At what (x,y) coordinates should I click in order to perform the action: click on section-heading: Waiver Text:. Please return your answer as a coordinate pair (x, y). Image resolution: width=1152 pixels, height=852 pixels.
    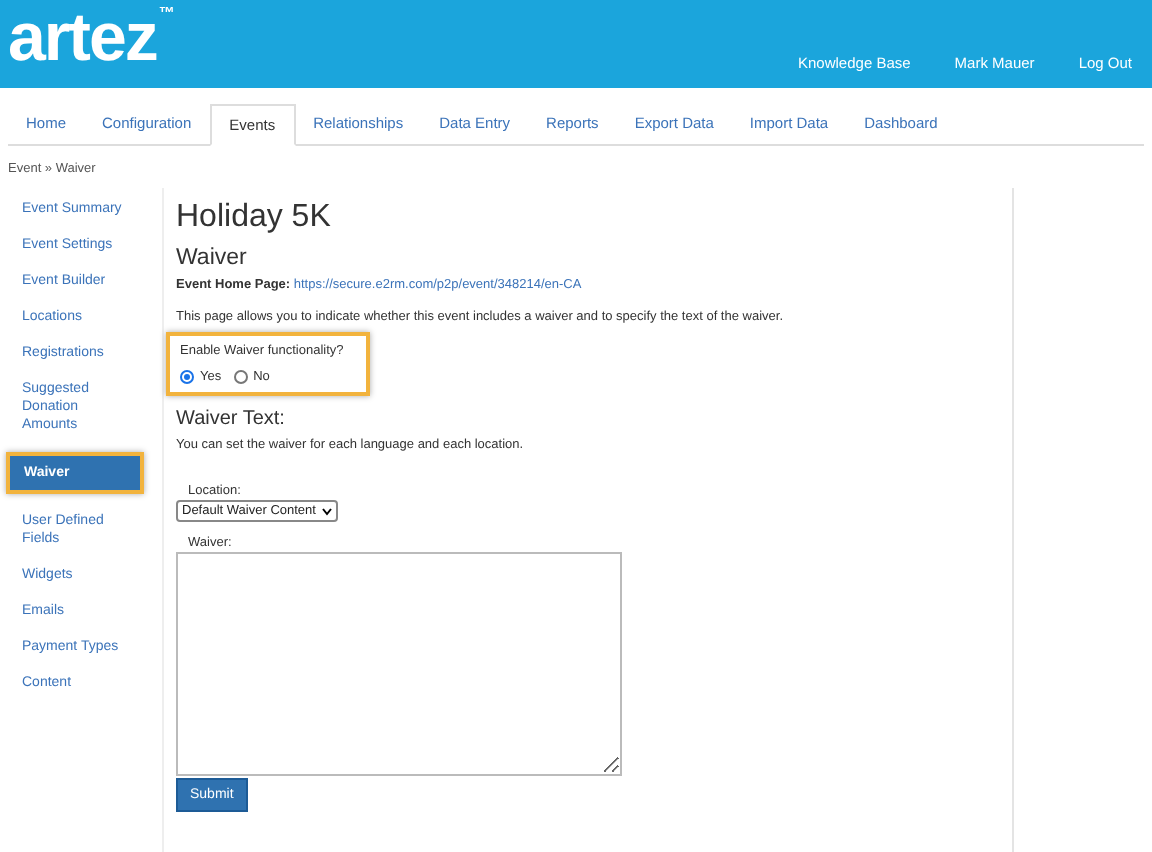
    Looking at the image, I should click on (230, 419).